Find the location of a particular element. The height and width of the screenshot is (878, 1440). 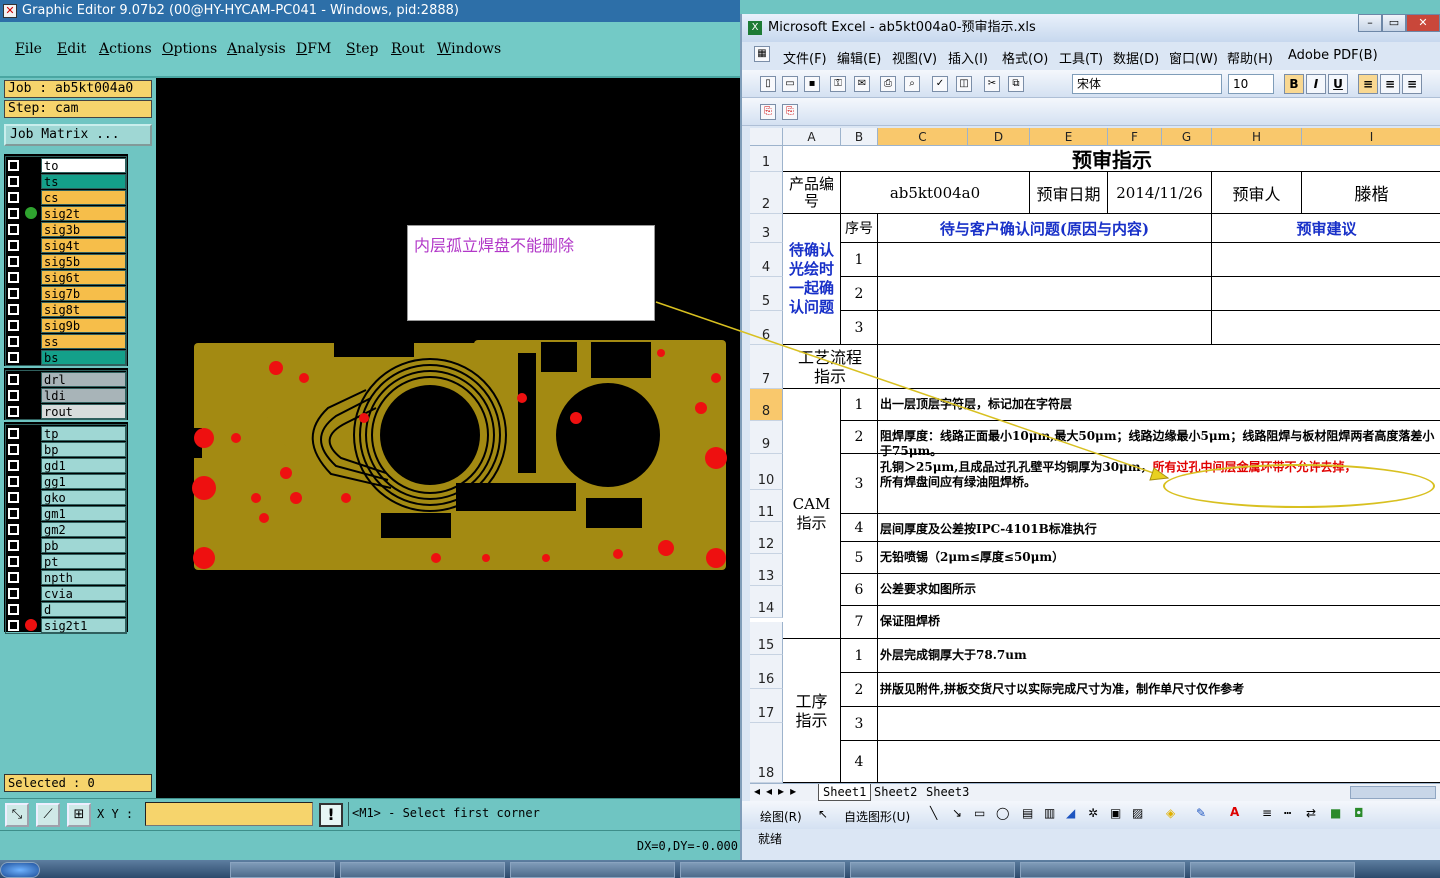

col-header-g: G is located at coordinates (1187, 137).